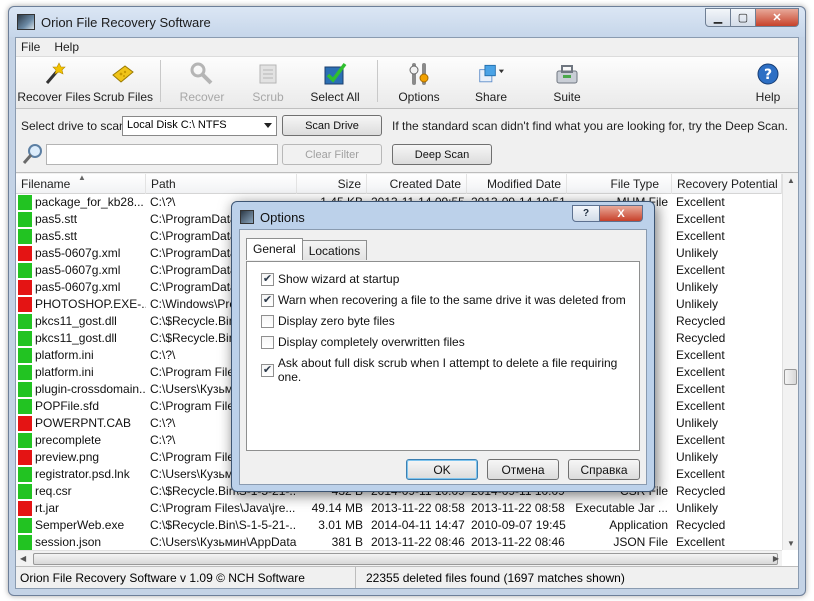 This screenshot has width=814, height=601. I want to click on options-label: Options, so click(419, 97).